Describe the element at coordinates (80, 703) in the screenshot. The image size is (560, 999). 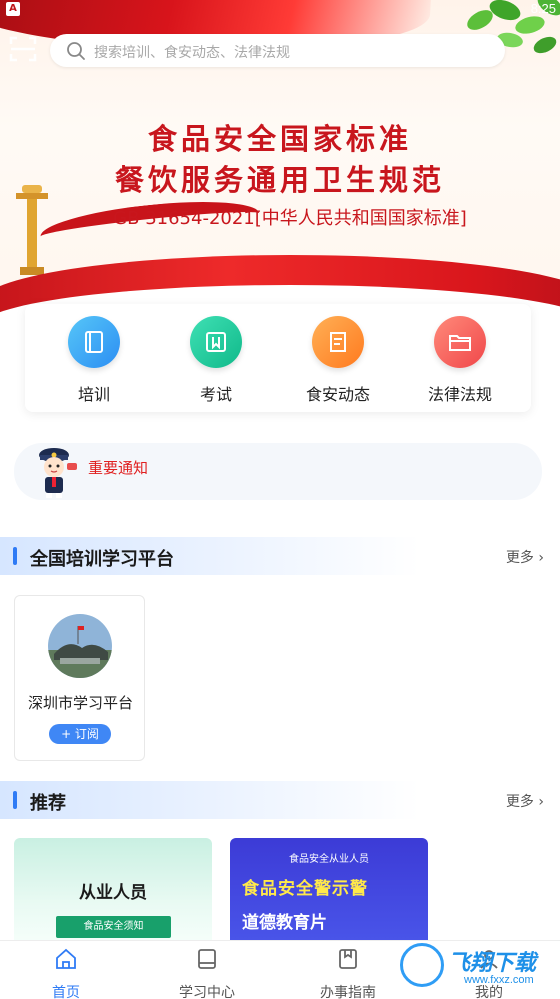
I see `platform-name: 深圳市学习平台` at that location.